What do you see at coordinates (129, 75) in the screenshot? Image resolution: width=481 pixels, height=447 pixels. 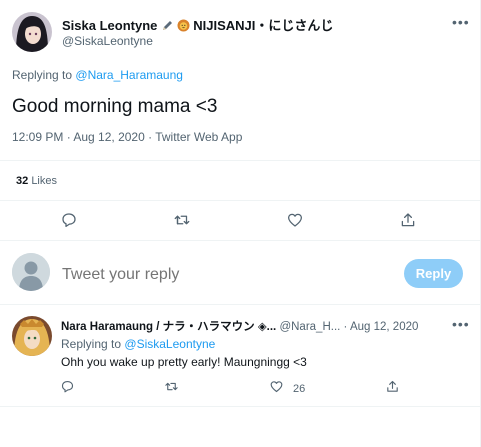 I see `replying-to-link: @Nara_Haramaung` at bounding box center [129, 75].